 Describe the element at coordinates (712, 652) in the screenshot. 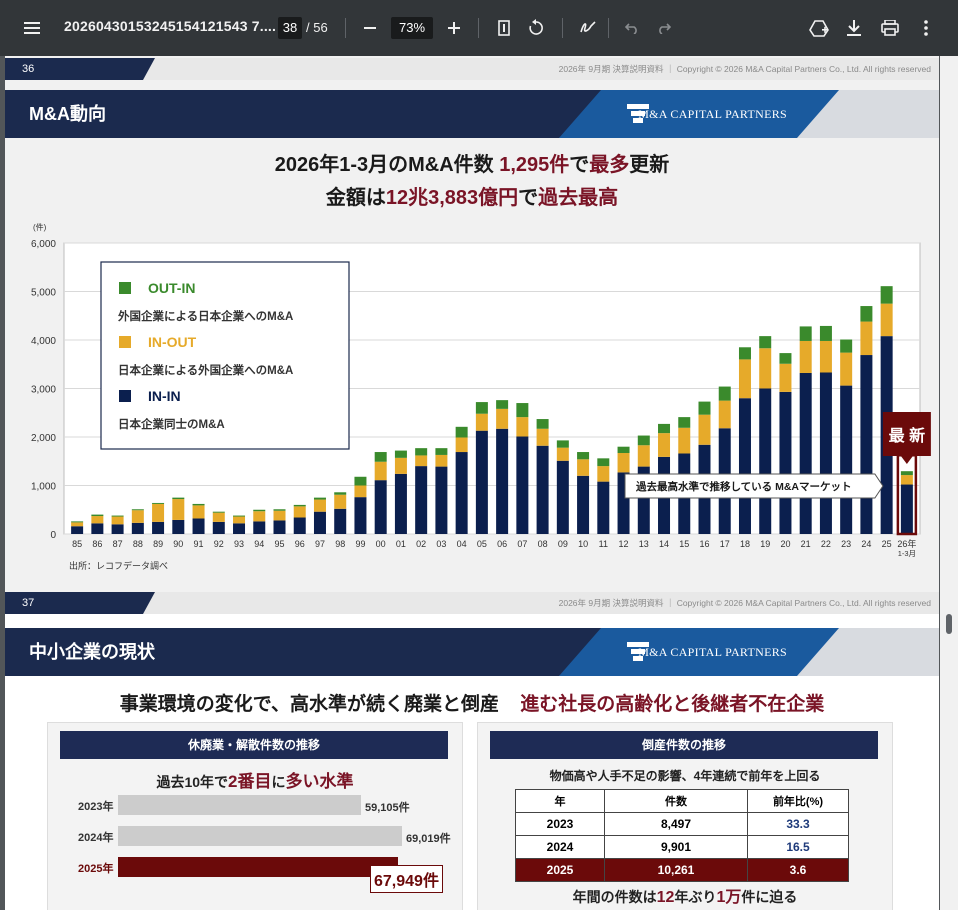

I see `company-logo-text: M&A CAPITAL PARTNERS` at that location.